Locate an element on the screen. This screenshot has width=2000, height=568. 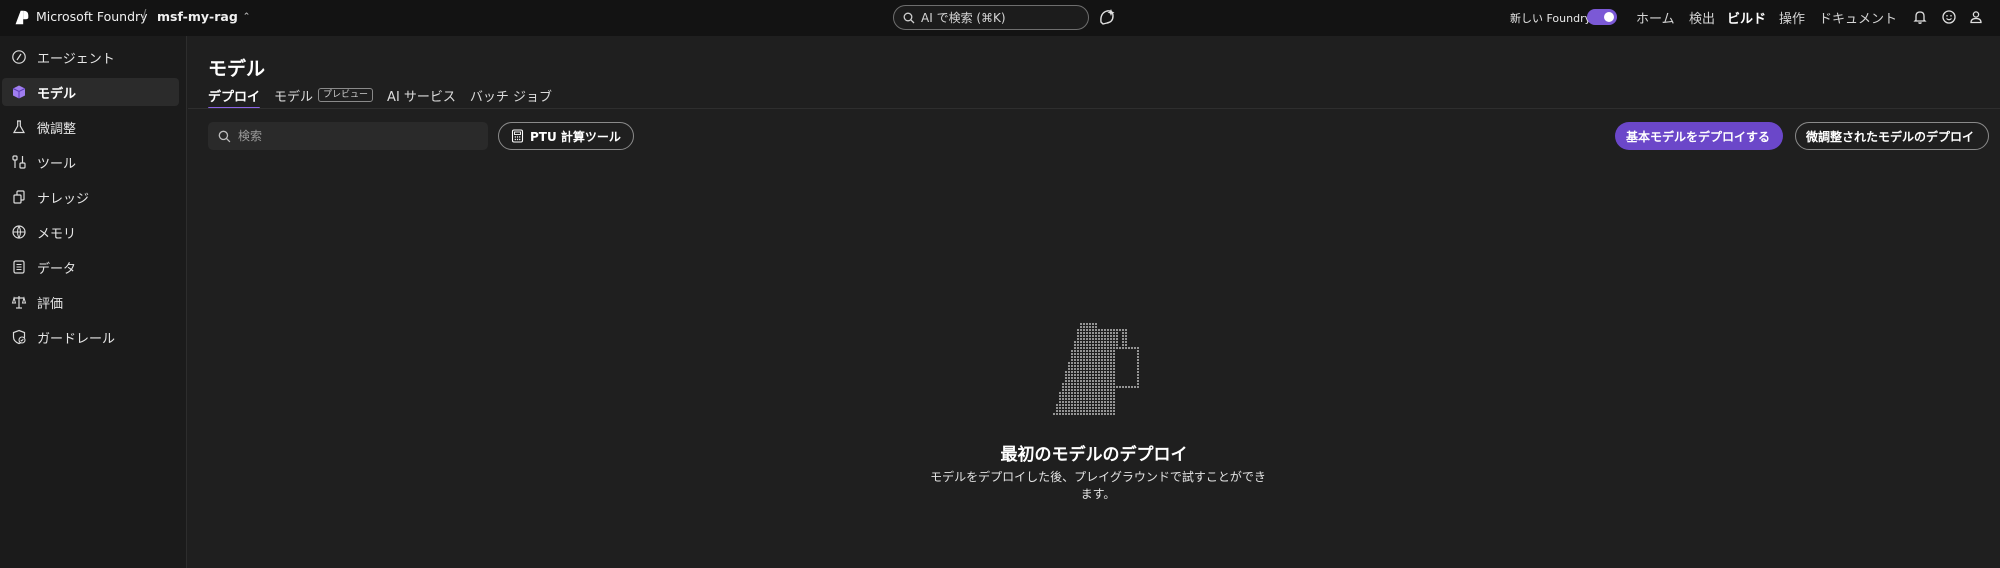
shield-icon is located at coordinates (19, 337).